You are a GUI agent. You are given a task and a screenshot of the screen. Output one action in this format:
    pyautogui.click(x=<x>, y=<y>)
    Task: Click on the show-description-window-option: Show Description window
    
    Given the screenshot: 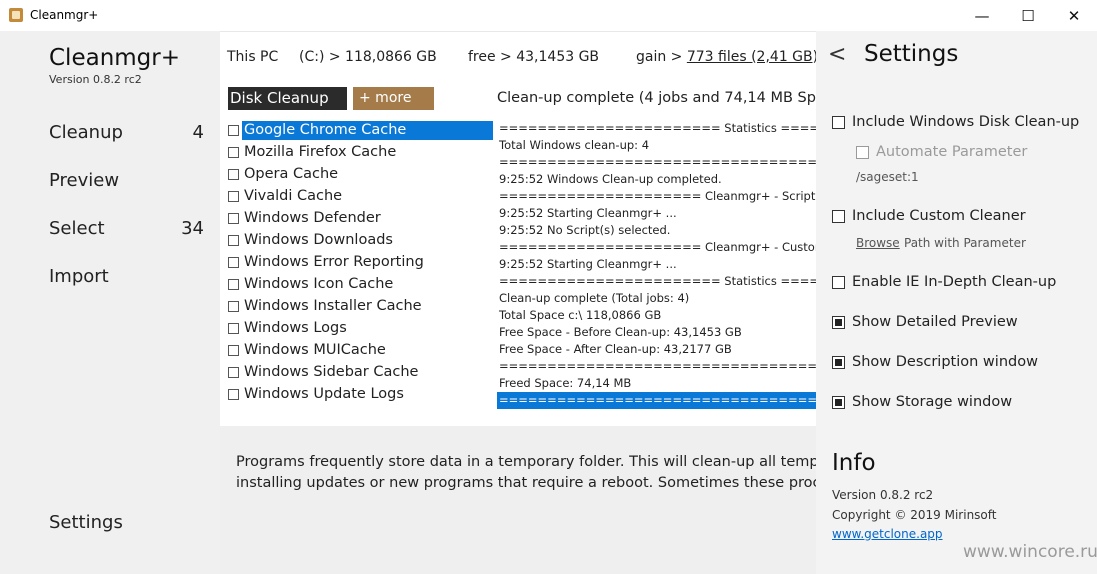 What is the action you would take?
    pyautogui.click(x=935, y=362)
    